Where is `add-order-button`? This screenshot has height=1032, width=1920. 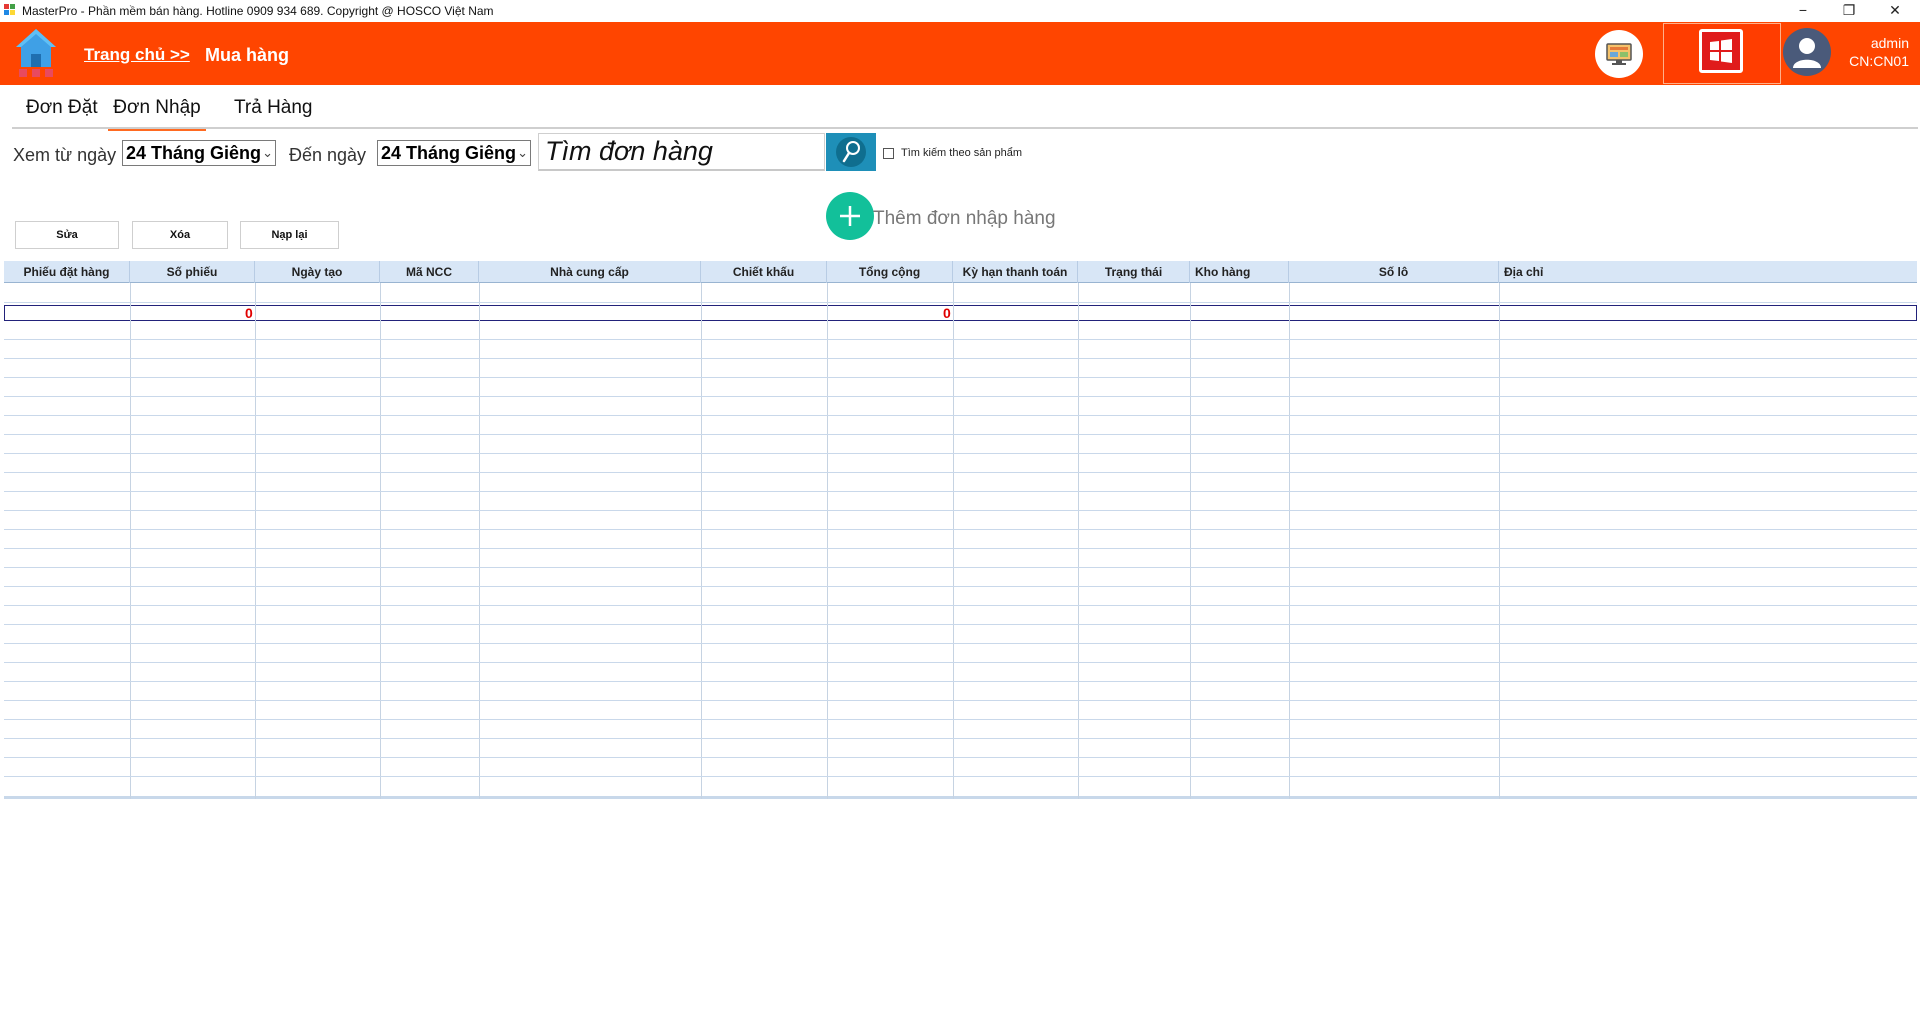 add-order-button is located at coordinates (850, 216).